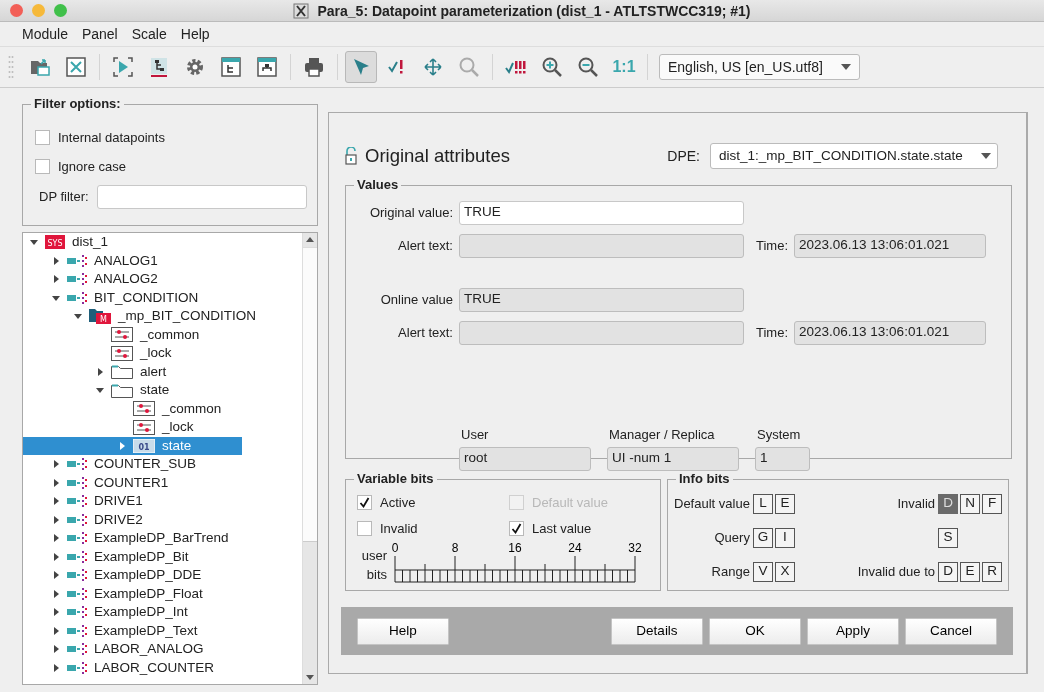 This screenshot has height=692, width=1044. What do you see at coordinates (123, 67) in the screenshot?
I see `play-icon` at bounding box center [123, 67].